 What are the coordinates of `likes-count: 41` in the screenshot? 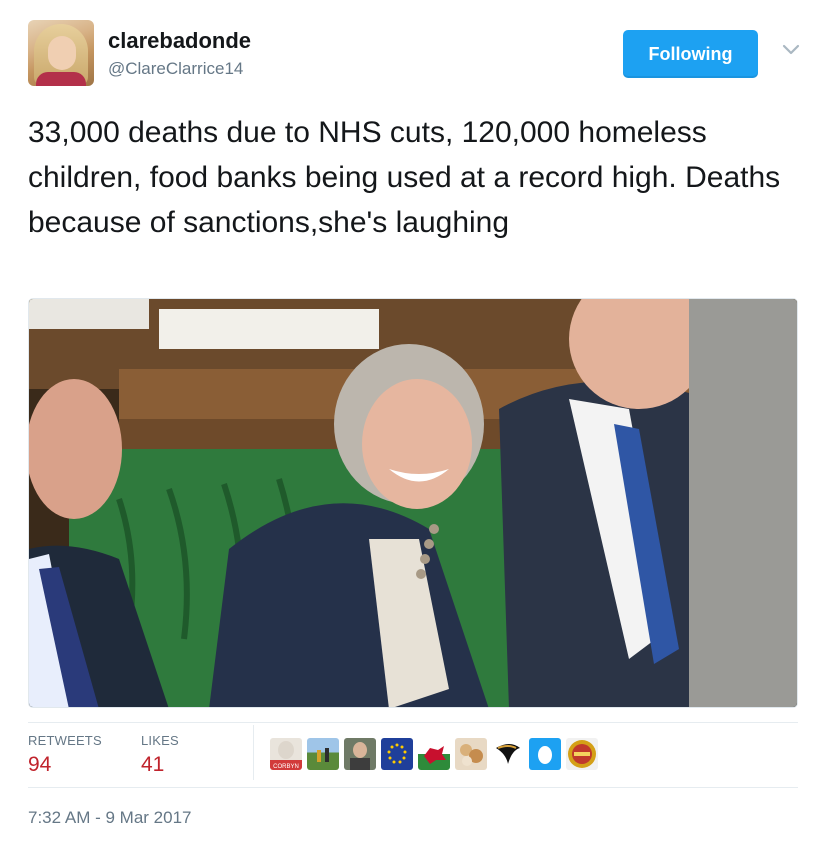 It's located at (152, 765).